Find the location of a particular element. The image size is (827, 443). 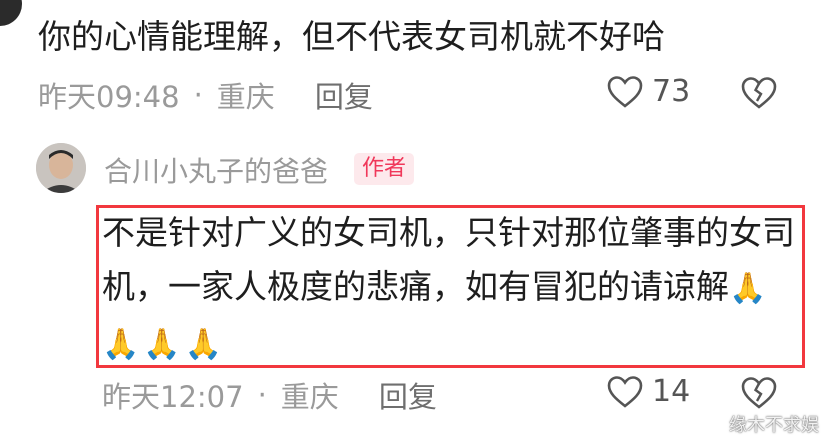

author-badge: 作者 is located at coordinates (384, 169).